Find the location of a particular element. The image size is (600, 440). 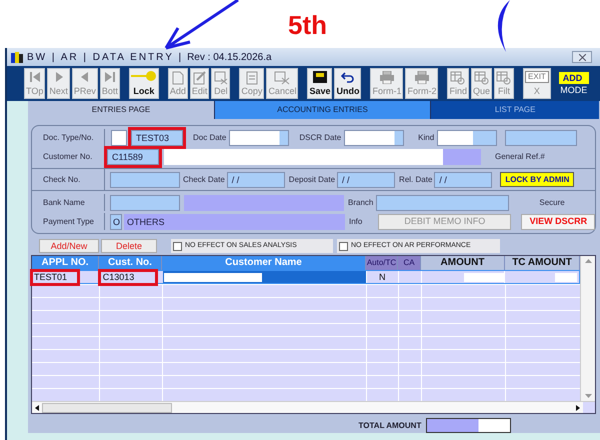

field-label: Customer No. is located at coordinates (68, 156).